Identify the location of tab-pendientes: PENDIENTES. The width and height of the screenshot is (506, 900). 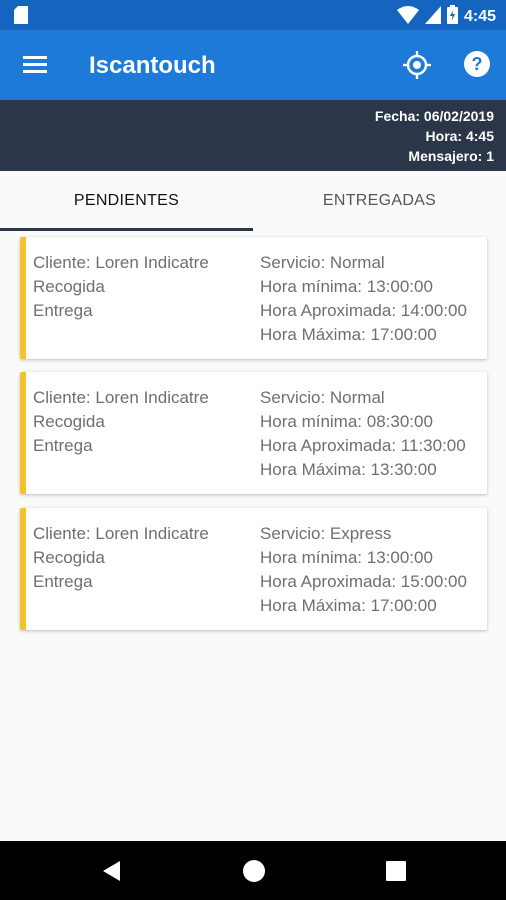
(126, 201).